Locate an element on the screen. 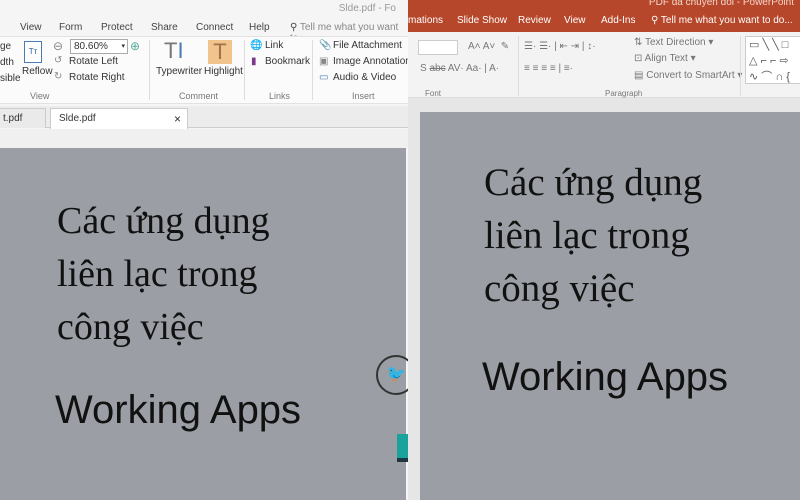 This screenshot has height=500, width=800. menu-slide-show: Slide Show is located at coordinates (482, 20).